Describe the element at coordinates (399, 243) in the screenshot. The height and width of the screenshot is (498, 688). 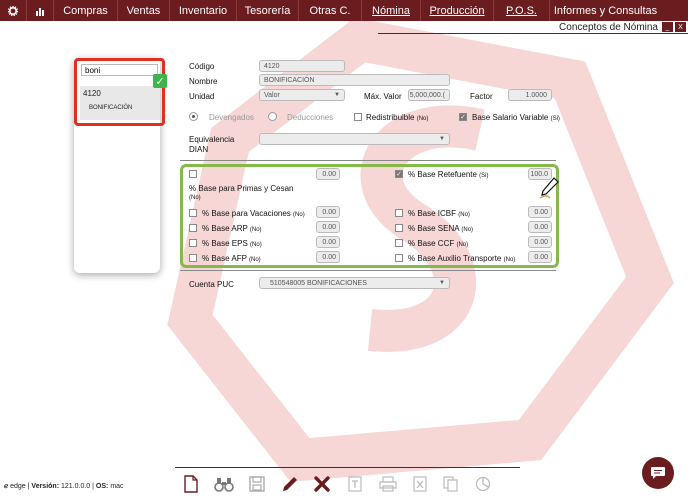
I see `ccf-checkbox` at that location.